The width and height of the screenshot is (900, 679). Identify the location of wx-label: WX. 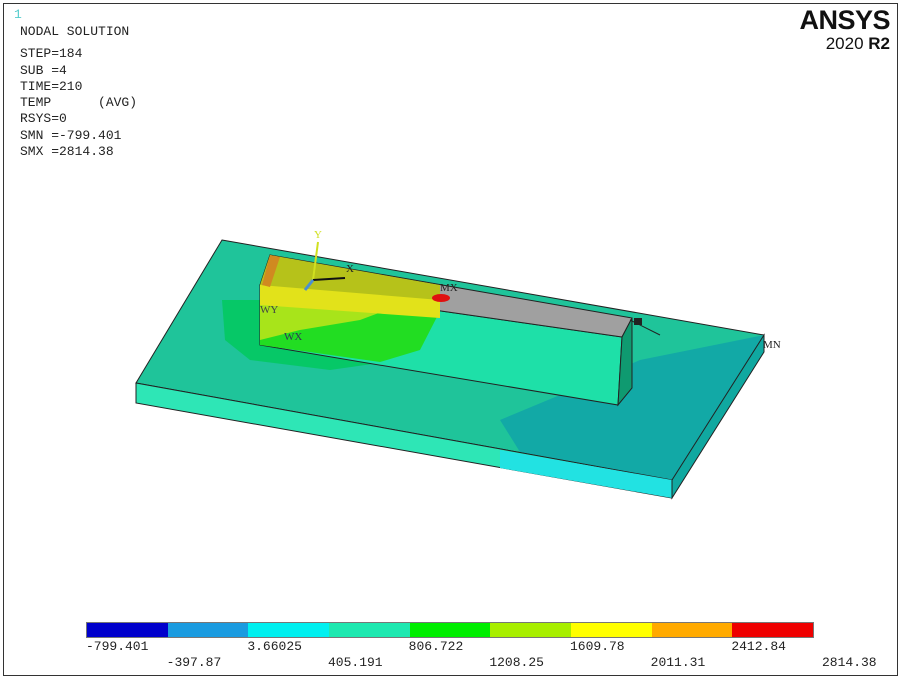
(293, 337).